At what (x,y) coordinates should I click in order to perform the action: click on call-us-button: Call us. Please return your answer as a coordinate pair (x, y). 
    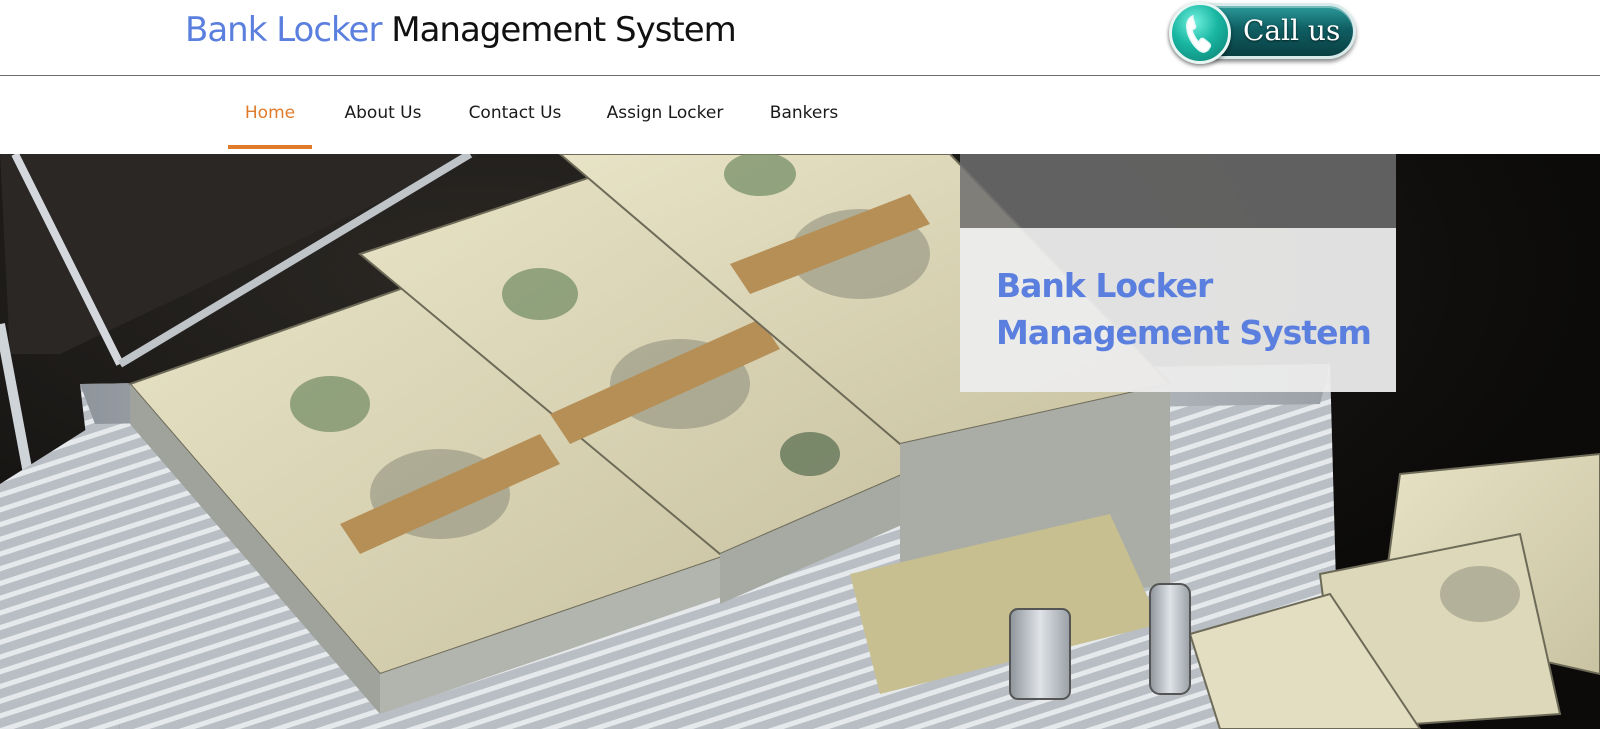
    Looking at the image, I should click on (1262, 33).